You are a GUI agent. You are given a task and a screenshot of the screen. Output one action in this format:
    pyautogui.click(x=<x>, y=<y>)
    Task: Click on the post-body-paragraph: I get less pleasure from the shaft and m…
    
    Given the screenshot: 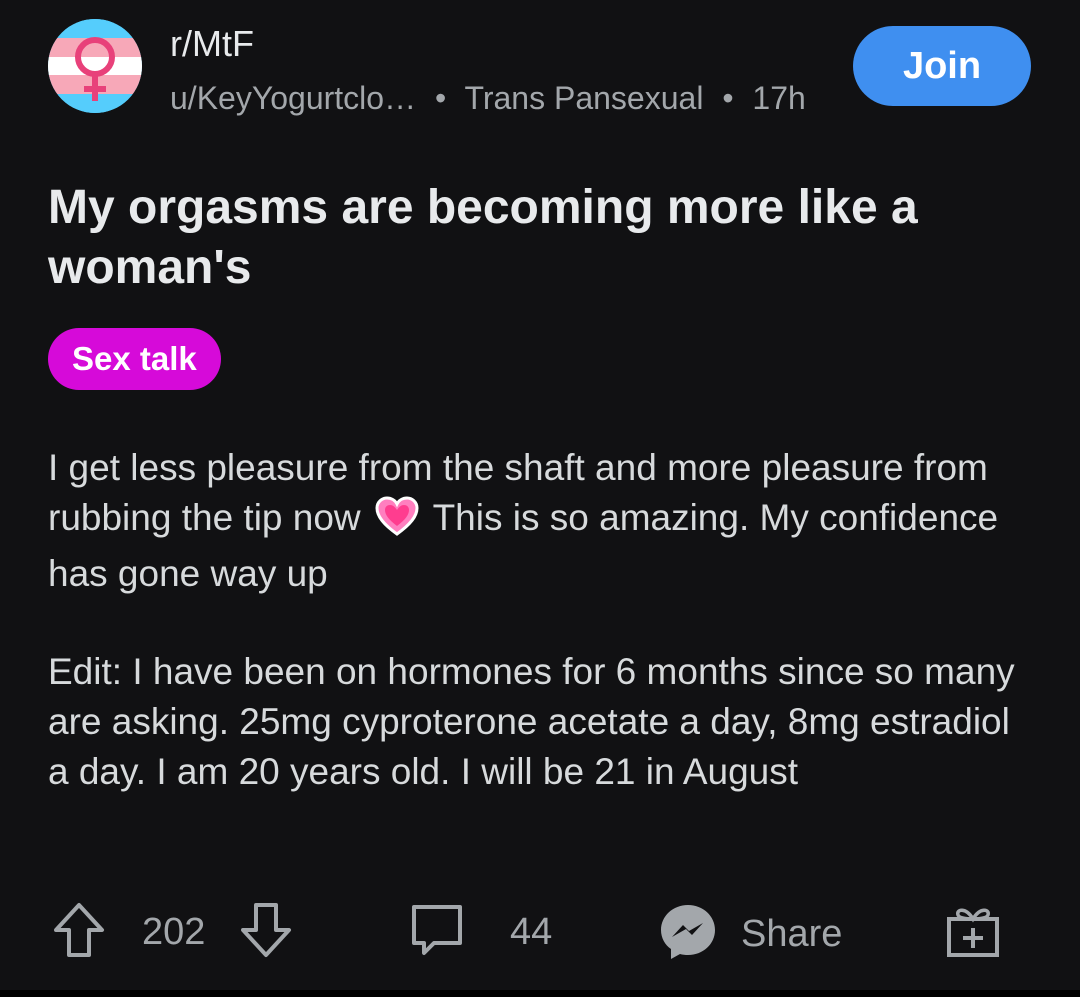 What is the action you would take?
    pyautogui.click(x=543, y=521)
    